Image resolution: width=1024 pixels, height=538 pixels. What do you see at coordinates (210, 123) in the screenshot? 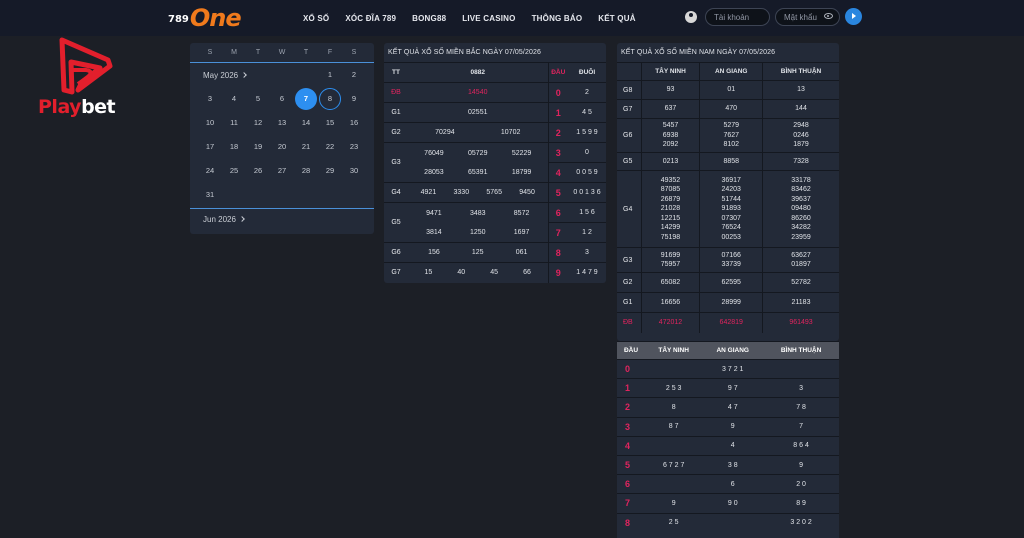
I see `calendar-day: 10` at bounding box center [210, 123].